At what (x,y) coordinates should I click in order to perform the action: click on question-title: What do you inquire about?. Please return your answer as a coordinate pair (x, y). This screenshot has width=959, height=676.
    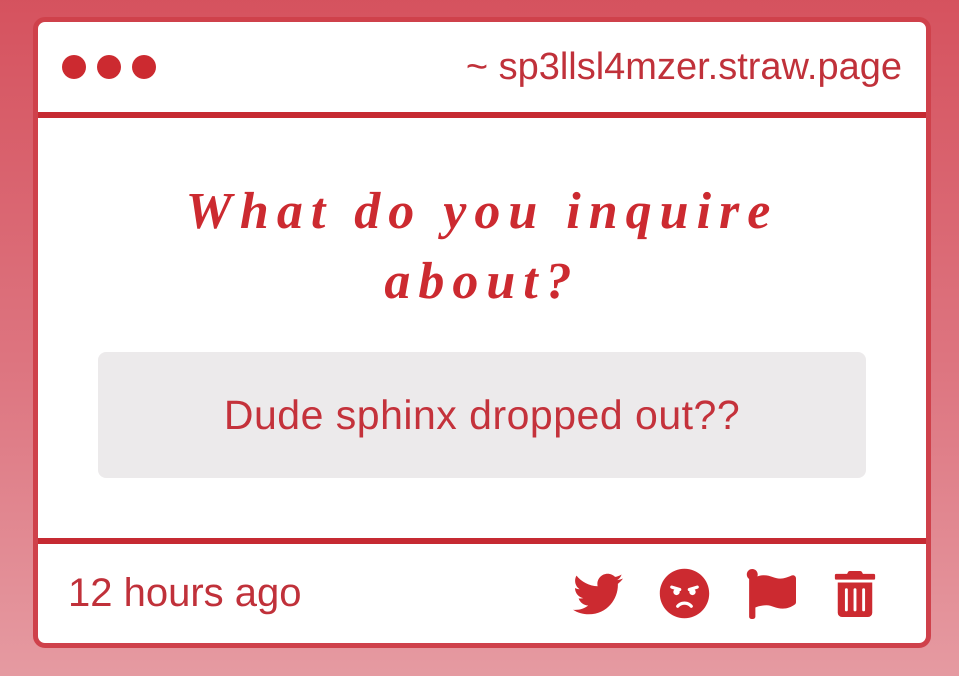
    Looking at the image, I should click on (482, 247).